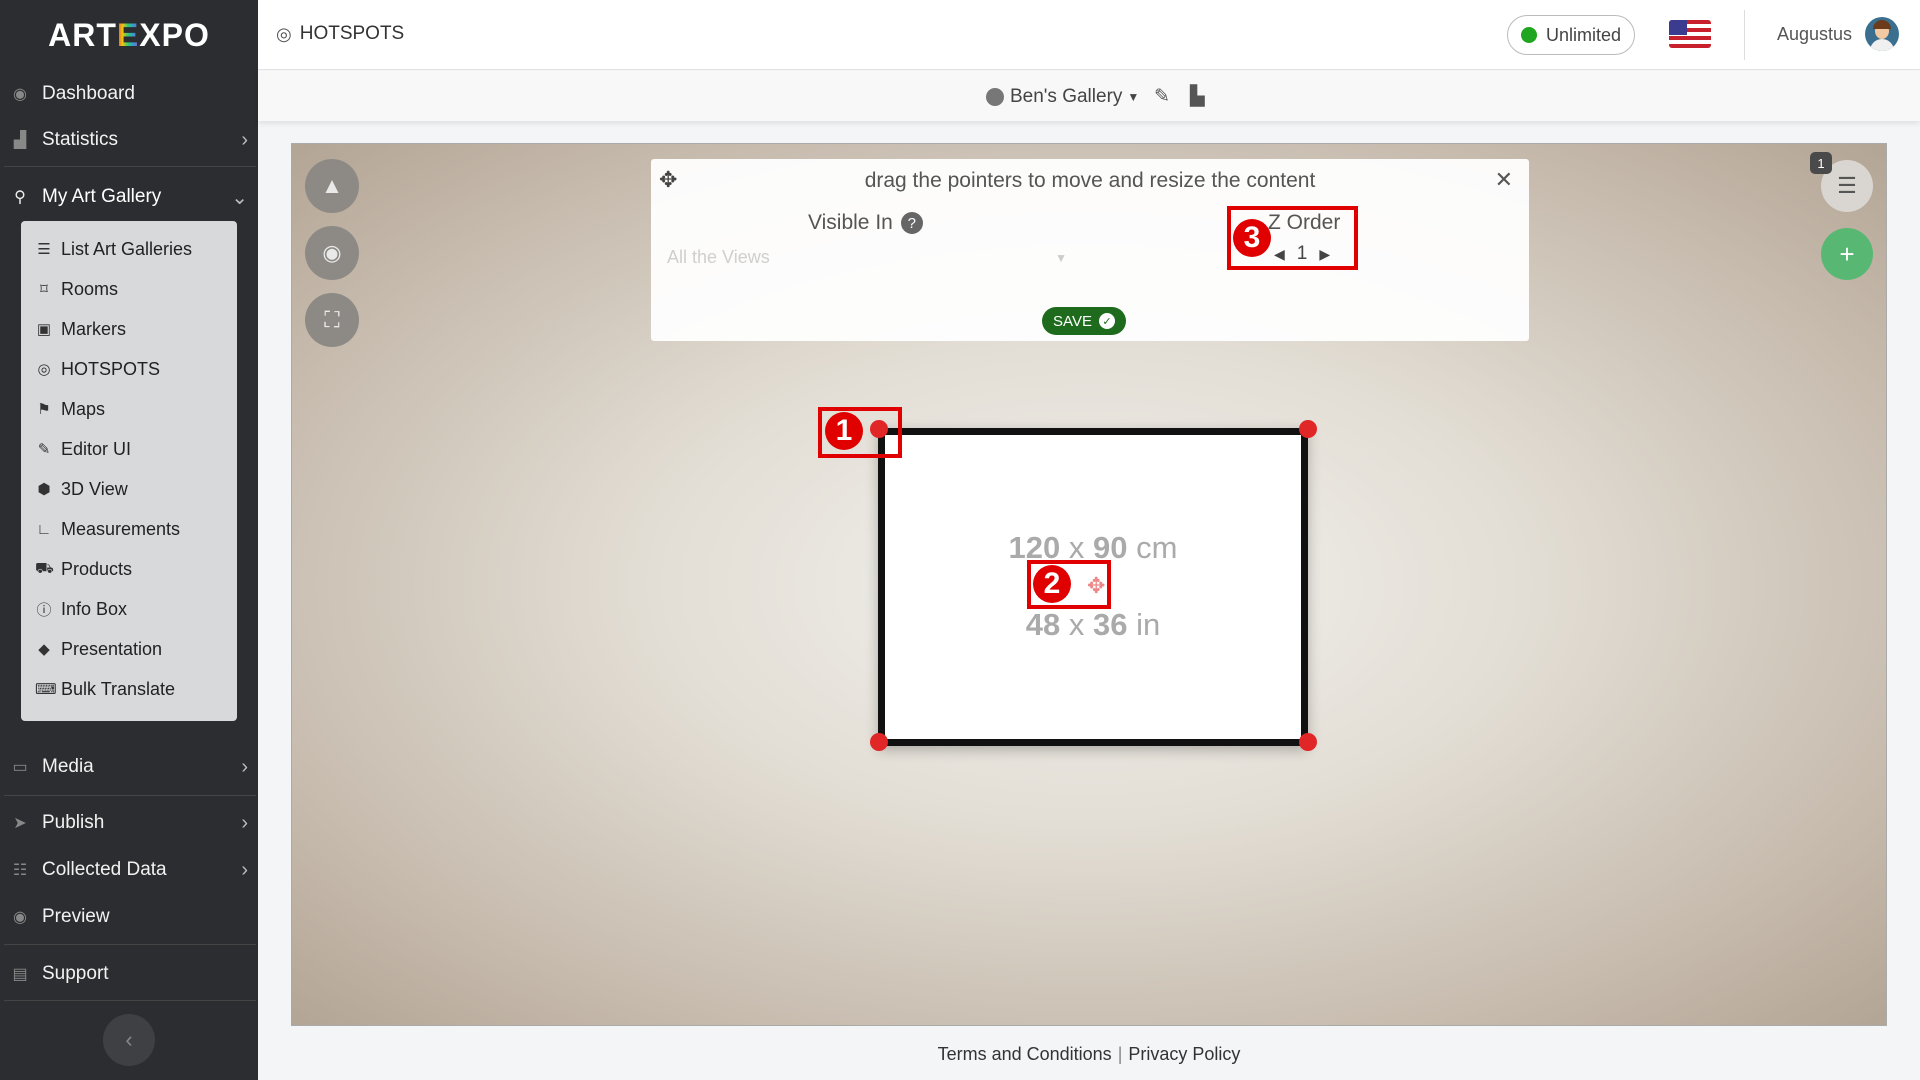 The width and height of the screenshot is (1920, 1080). I want to click on editor-ui-button: ▙, so click(1197, 96).